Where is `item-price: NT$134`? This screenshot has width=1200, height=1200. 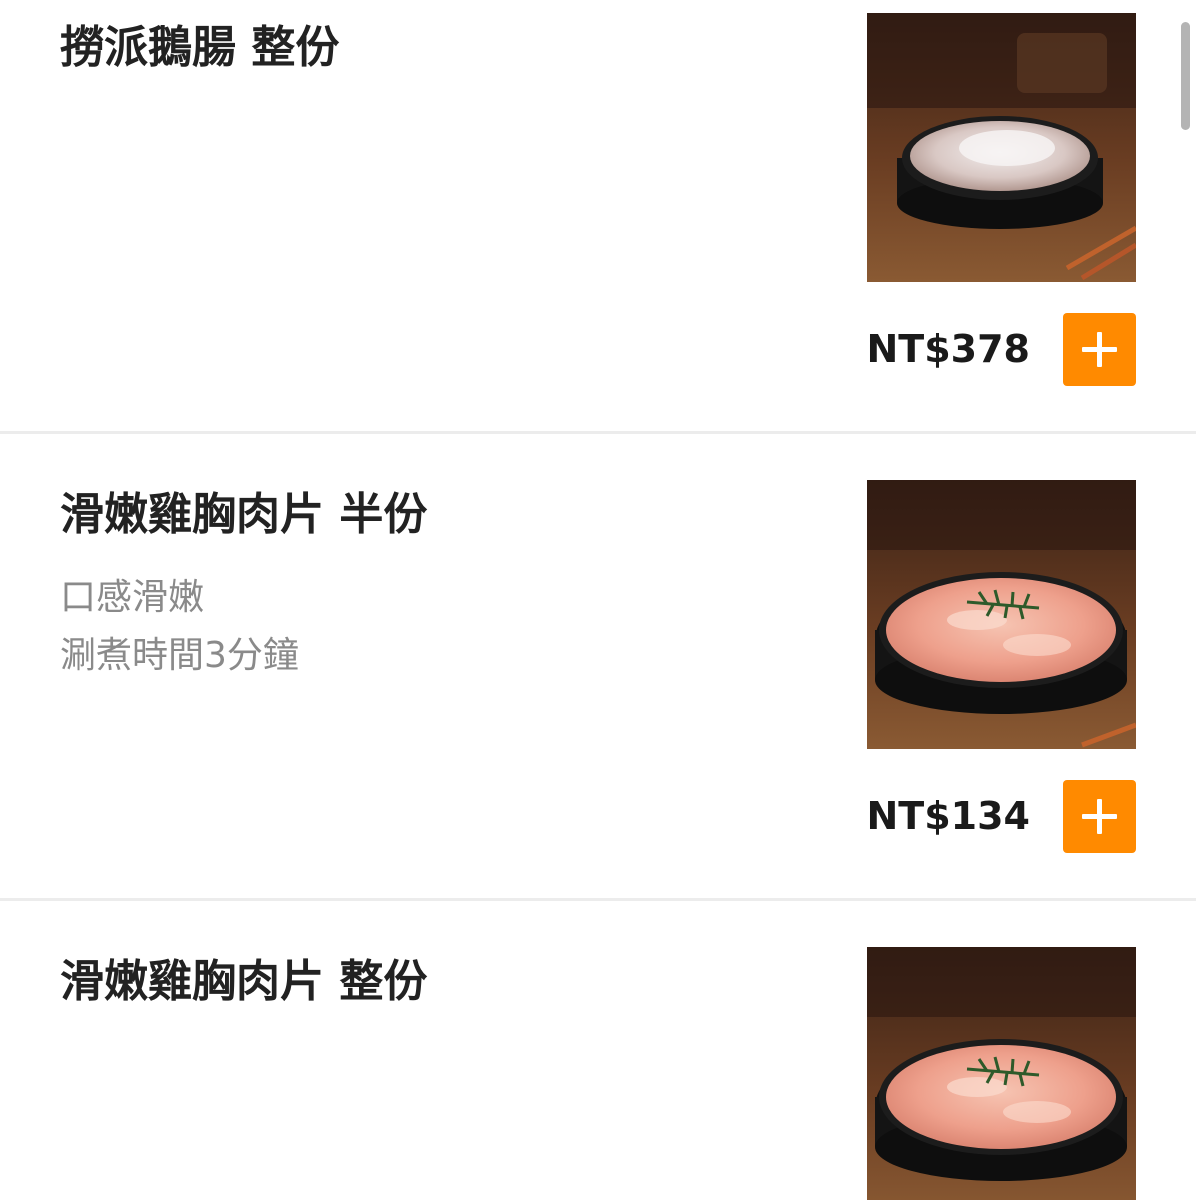
item-price: NT$134 is located at coordinates (948, 816).